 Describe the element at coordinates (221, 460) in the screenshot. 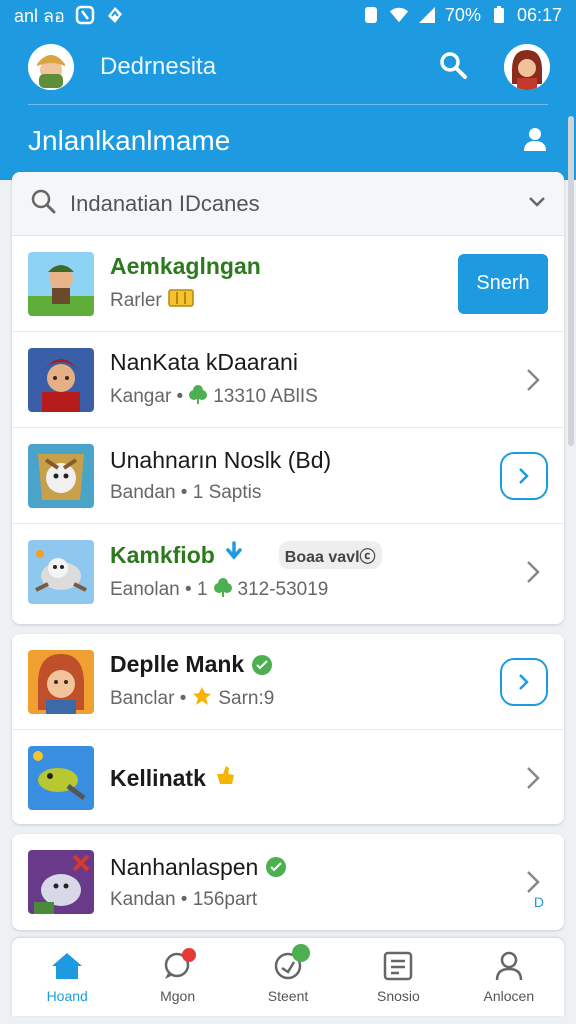

I see `item-title: Unahnarın Noslk (Bd)` at that location.